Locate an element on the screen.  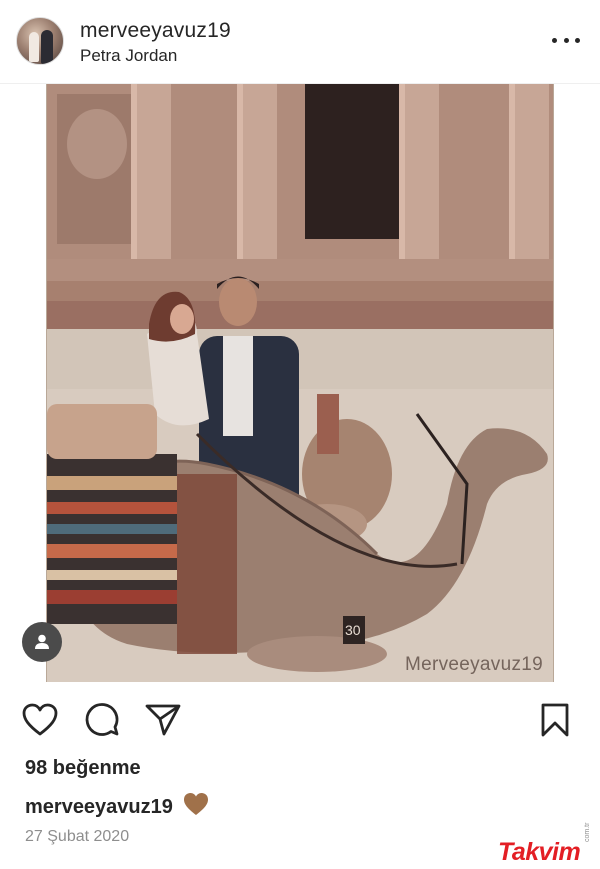
paper-plane-icon is located at coordinates (163, 720).